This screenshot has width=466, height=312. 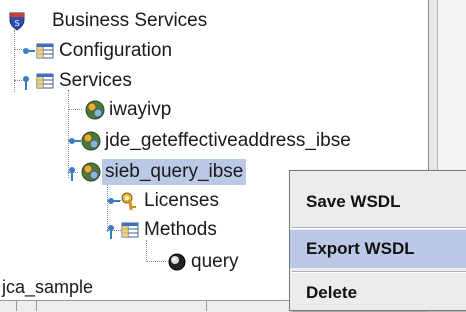 I want to click on shield-icon: S, so click(x=17, y=21).